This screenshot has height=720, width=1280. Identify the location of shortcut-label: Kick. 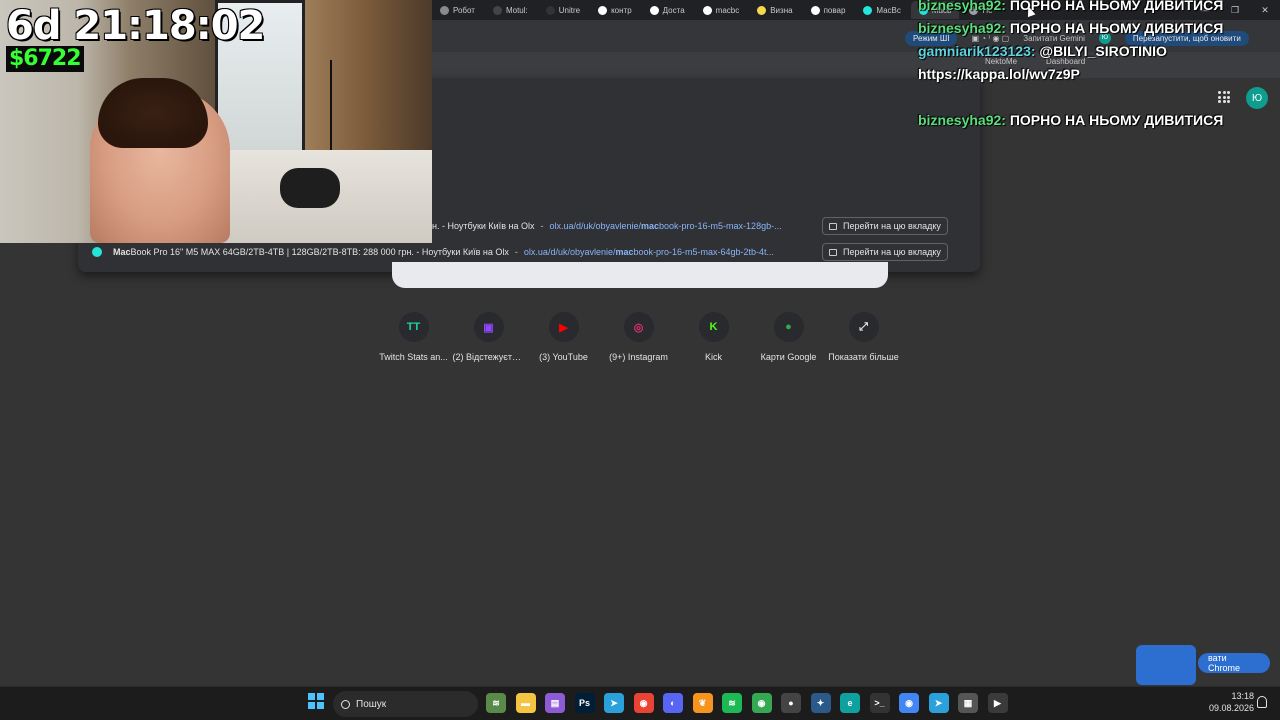
(713, 357).